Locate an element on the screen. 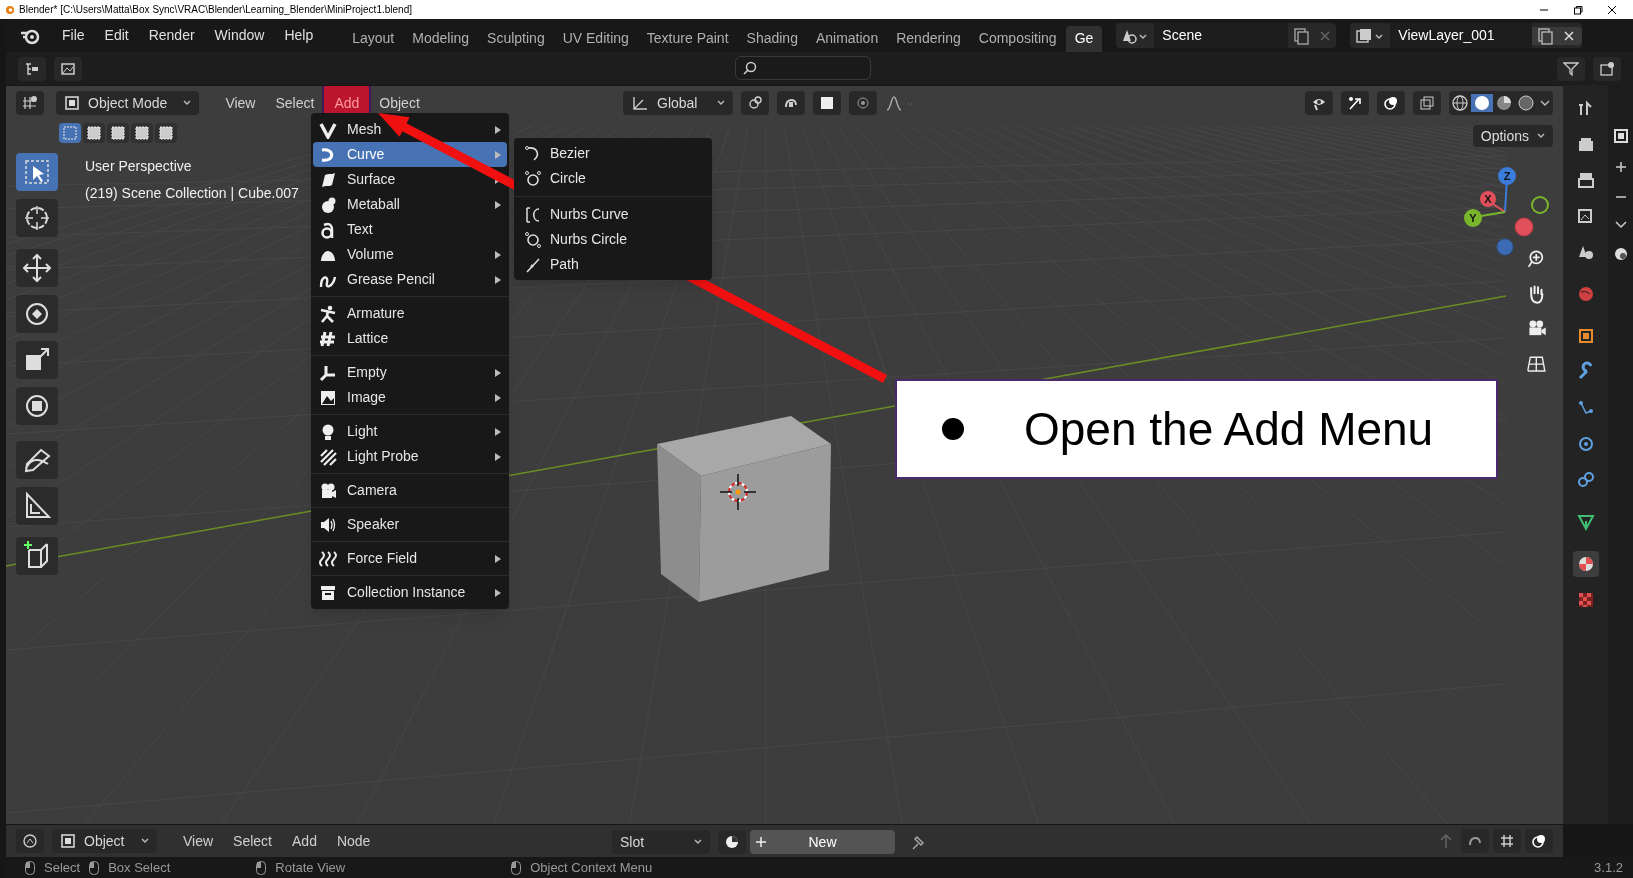 The image size is (1633, 878). menu-item: Light Probe is located at coordinates (410, 456).